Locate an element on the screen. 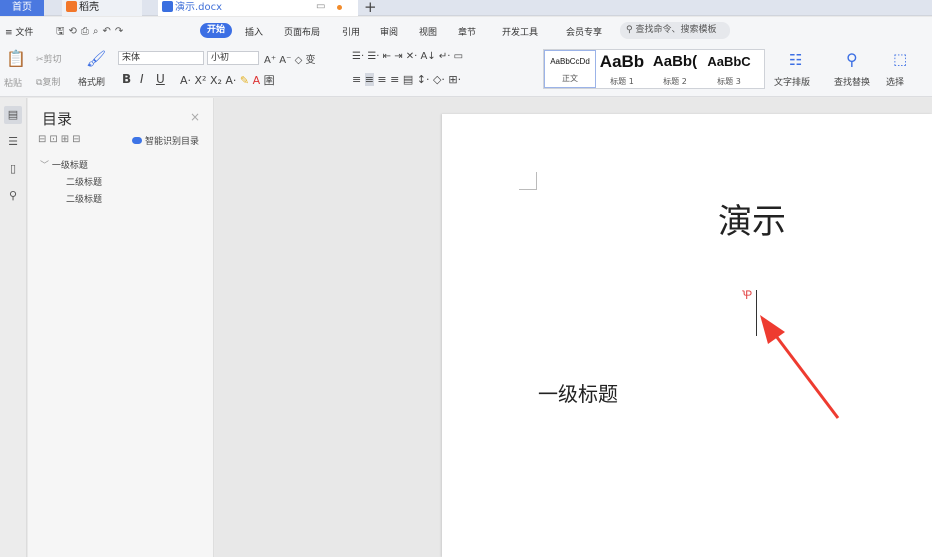  arrow-shaft is located at coordinates (804, 373).